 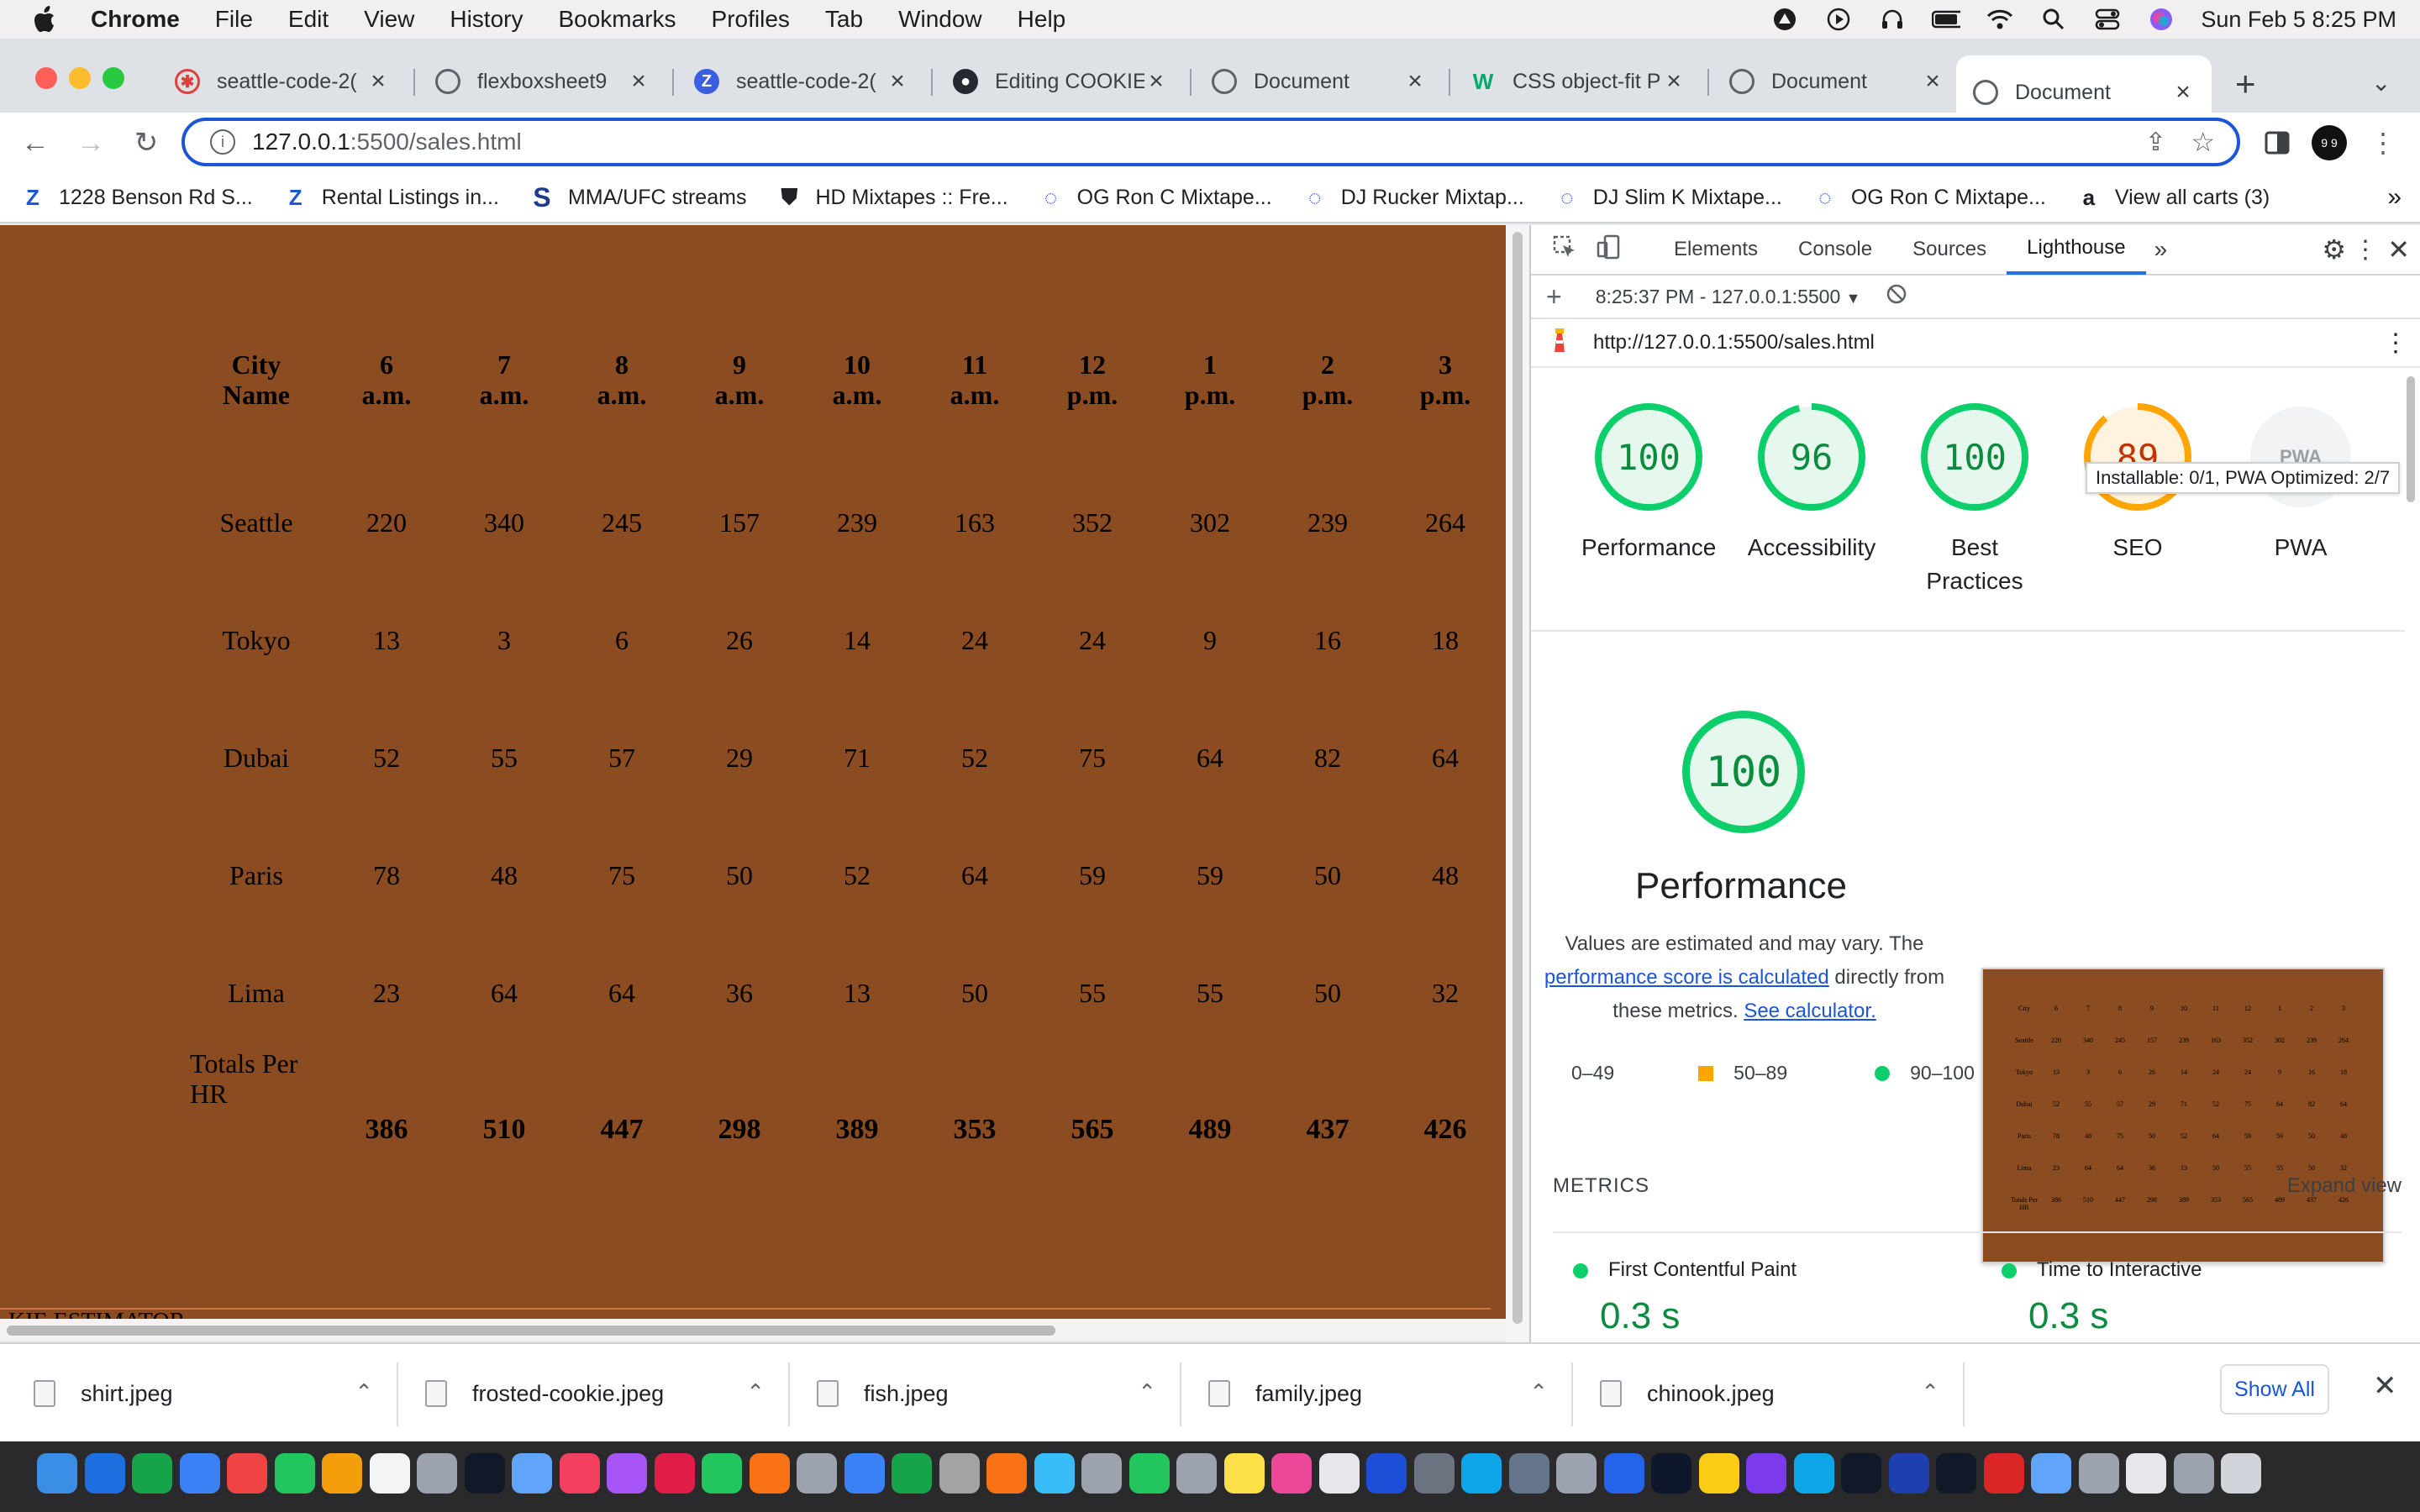 What do you see at coordinates (203, 1393) in the screenshot?
I see `download-item: shirt.jpeg ⌃` at bounding box center [203, 1393].